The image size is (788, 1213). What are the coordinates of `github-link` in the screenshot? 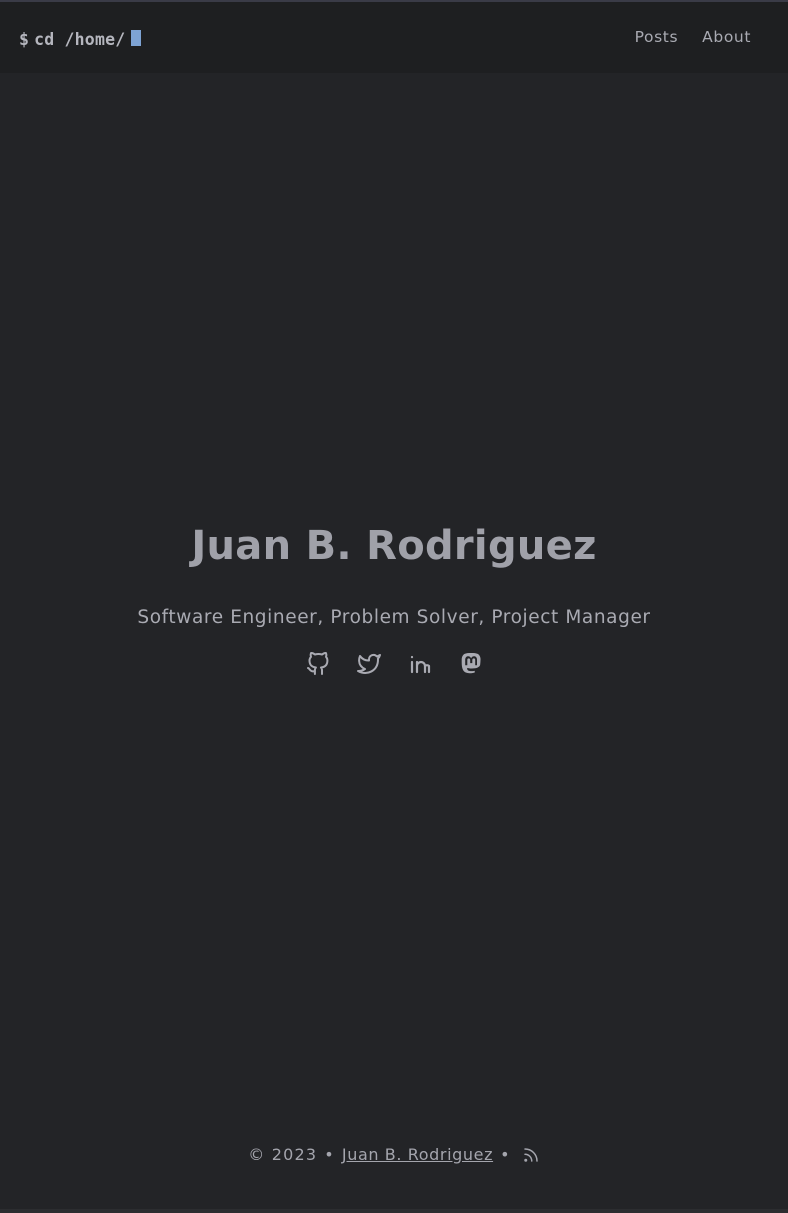 It's located at (318, 664).